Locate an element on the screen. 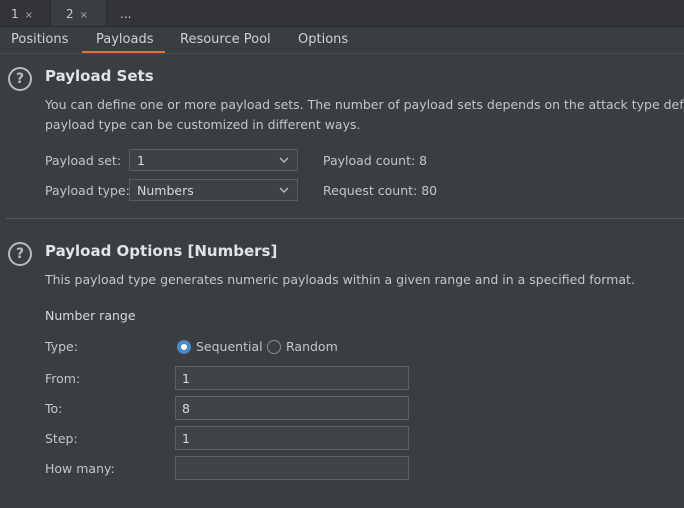  from-field: 1 is located at coordinates (292, 378).